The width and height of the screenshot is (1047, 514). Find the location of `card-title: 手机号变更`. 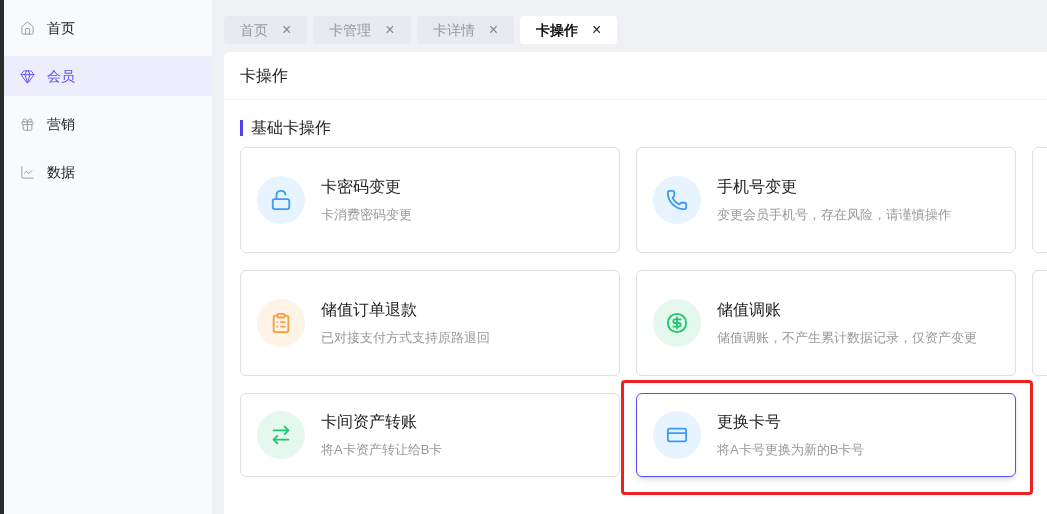

card-title: 手机号变更 is located at coordinates (757, 187).